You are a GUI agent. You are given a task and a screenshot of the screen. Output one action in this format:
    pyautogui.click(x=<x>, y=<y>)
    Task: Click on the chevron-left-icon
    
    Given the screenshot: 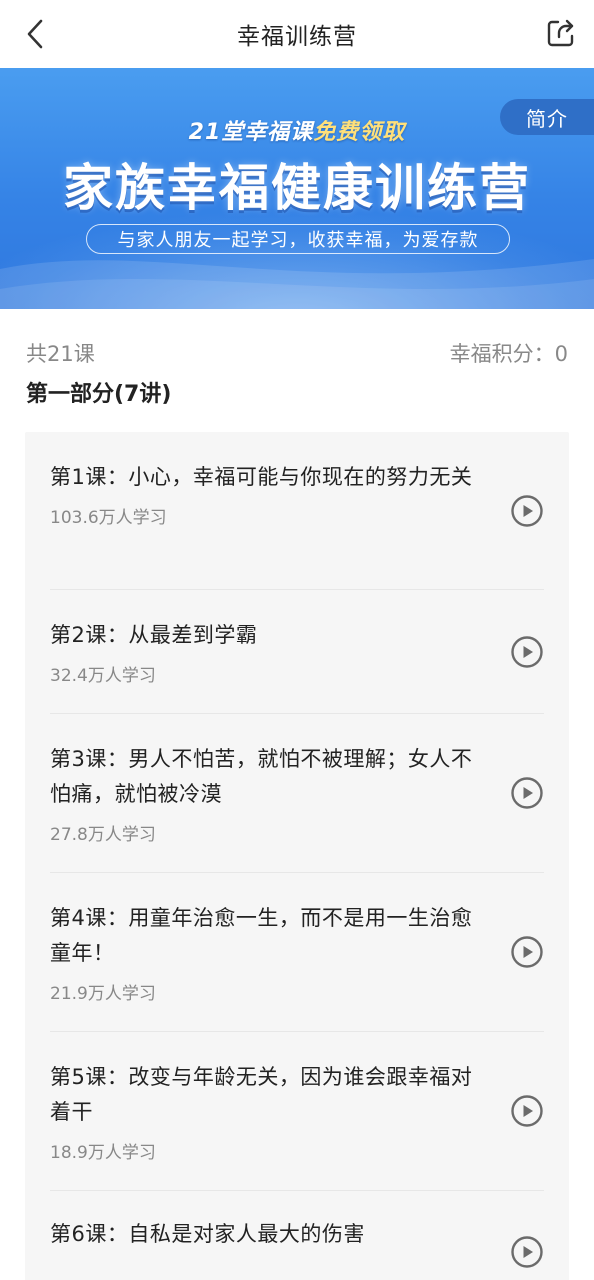 What is the action you would take?
    pyautogui.click(x=35, y=34)
    